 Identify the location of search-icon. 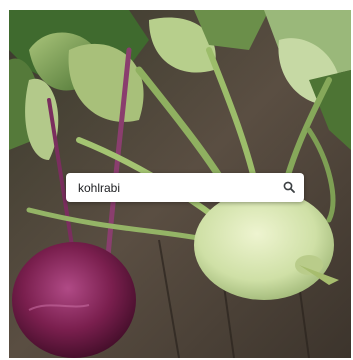
(289, 187).